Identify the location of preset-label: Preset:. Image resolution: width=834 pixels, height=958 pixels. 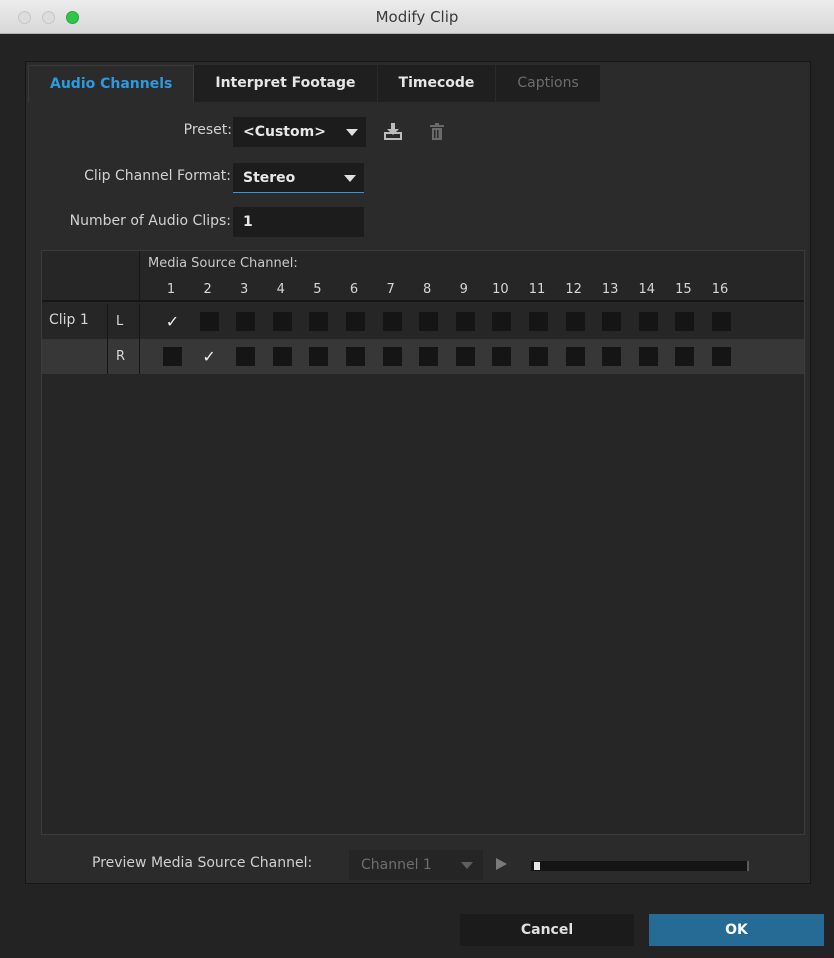
(207, 130).